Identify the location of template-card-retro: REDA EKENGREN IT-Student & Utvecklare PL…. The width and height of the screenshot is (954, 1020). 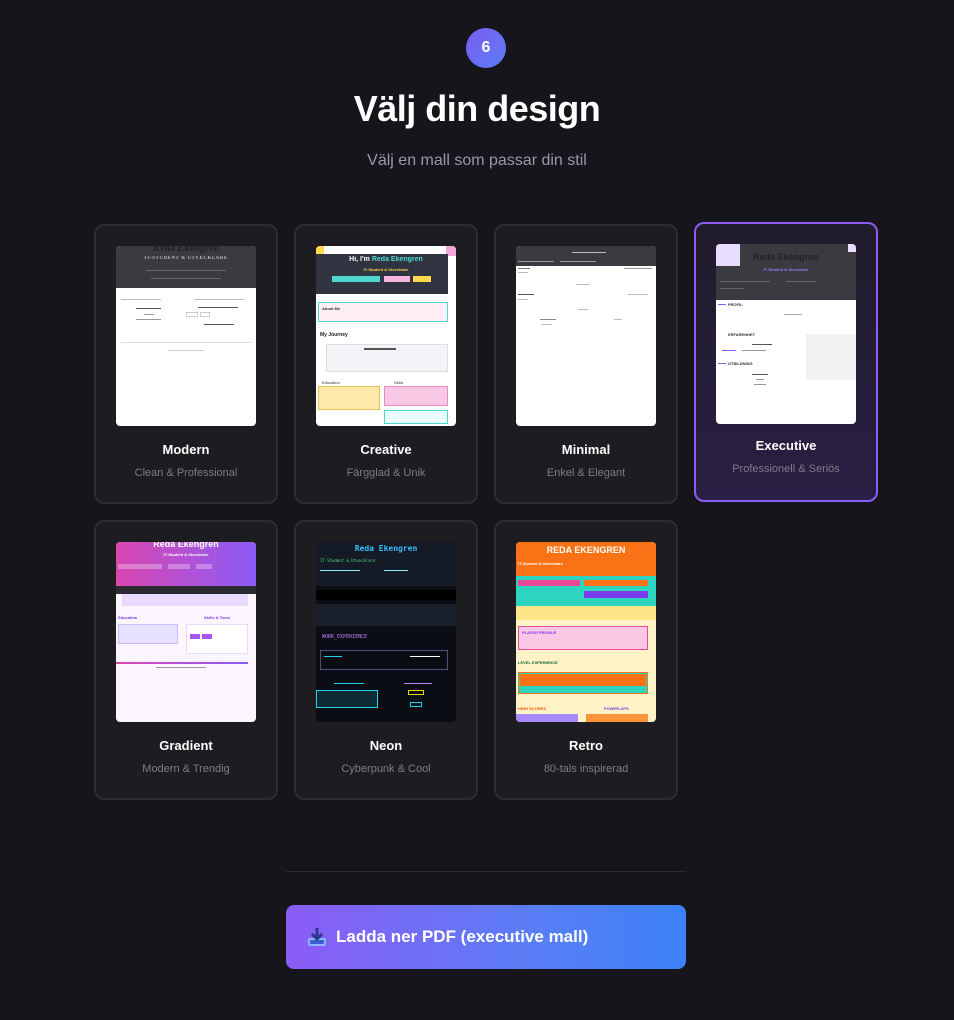
(586, 660).